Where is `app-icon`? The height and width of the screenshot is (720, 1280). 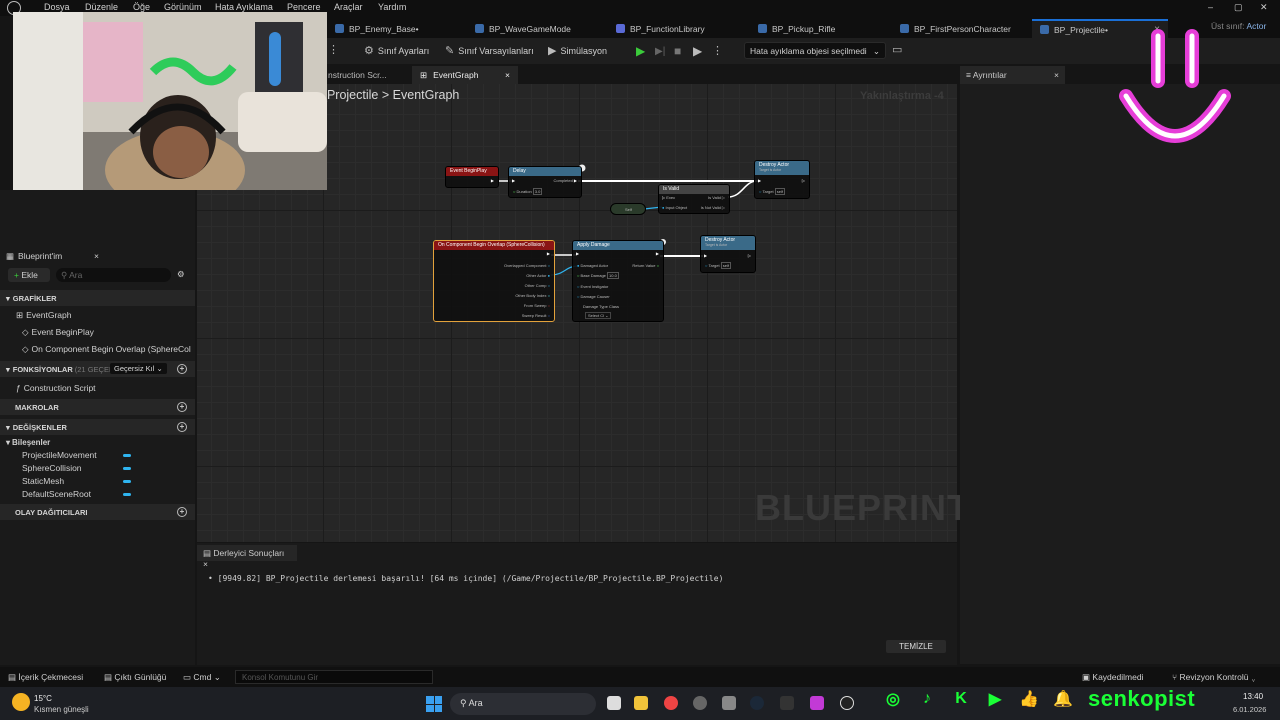 app-icon is located at coordinates (817, 703).